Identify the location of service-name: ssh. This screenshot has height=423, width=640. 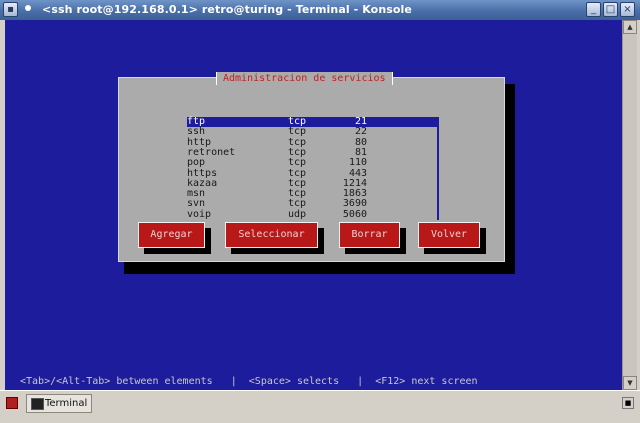
(196, 132).